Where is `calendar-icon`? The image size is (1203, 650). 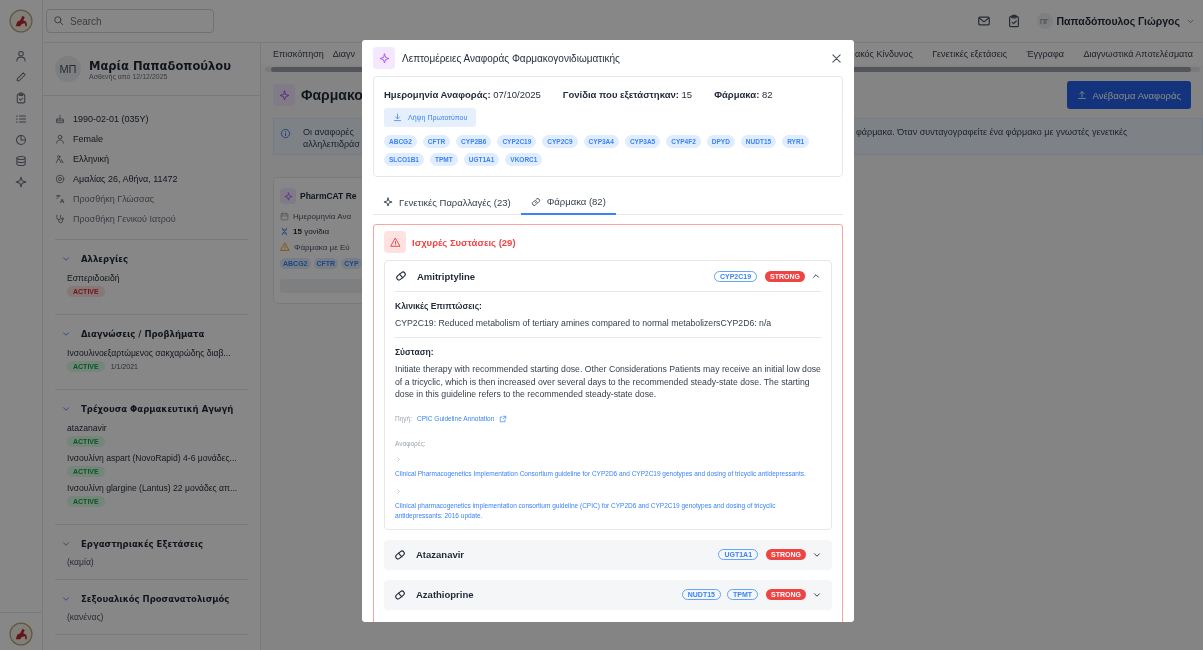 calendar-icon is located at coordinates (284, 216).